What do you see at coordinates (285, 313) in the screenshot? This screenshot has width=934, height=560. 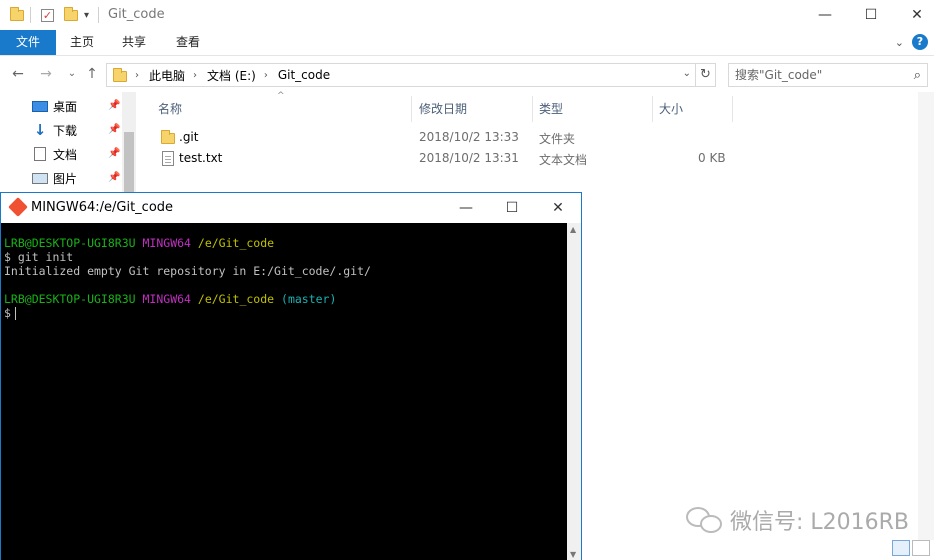 I see `input-line: $` at bounding box center [285, 313].